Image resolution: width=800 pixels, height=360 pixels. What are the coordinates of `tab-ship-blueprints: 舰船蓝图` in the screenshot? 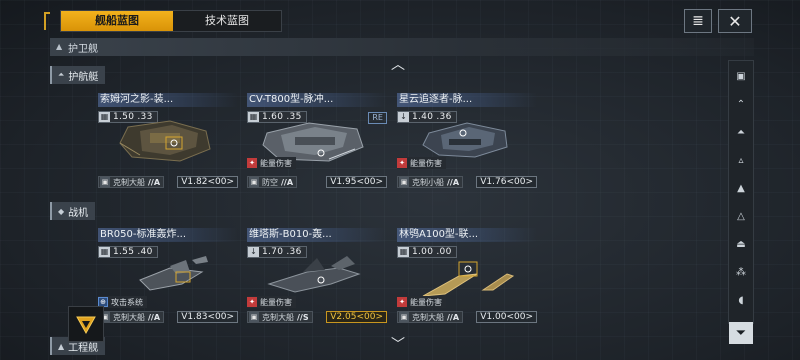 It's located at (117, 21).